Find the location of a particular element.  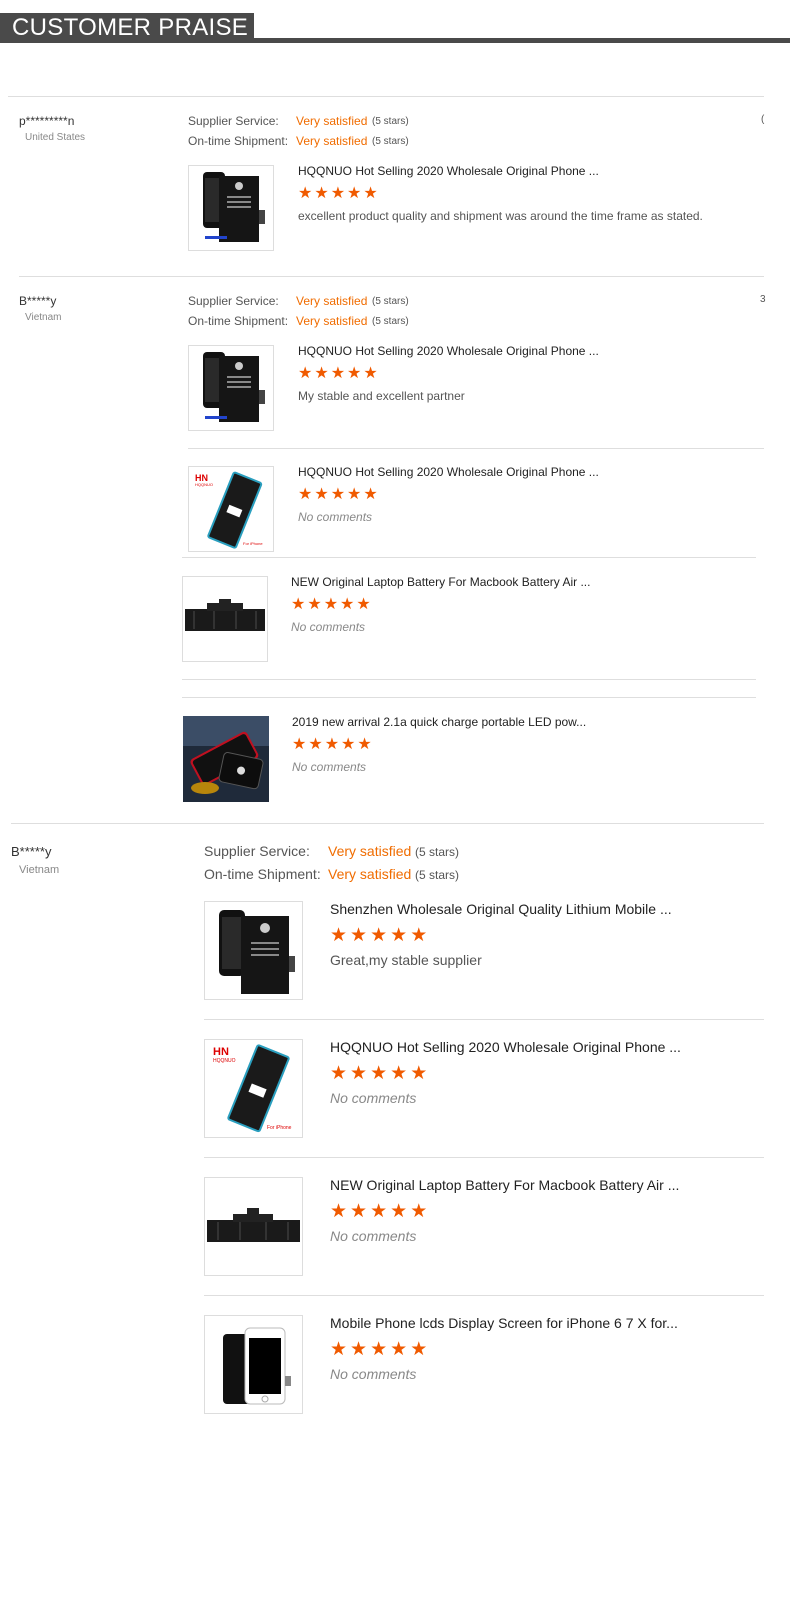

review-comment: My stable and excellent partner is located at coordinates (381, 396).